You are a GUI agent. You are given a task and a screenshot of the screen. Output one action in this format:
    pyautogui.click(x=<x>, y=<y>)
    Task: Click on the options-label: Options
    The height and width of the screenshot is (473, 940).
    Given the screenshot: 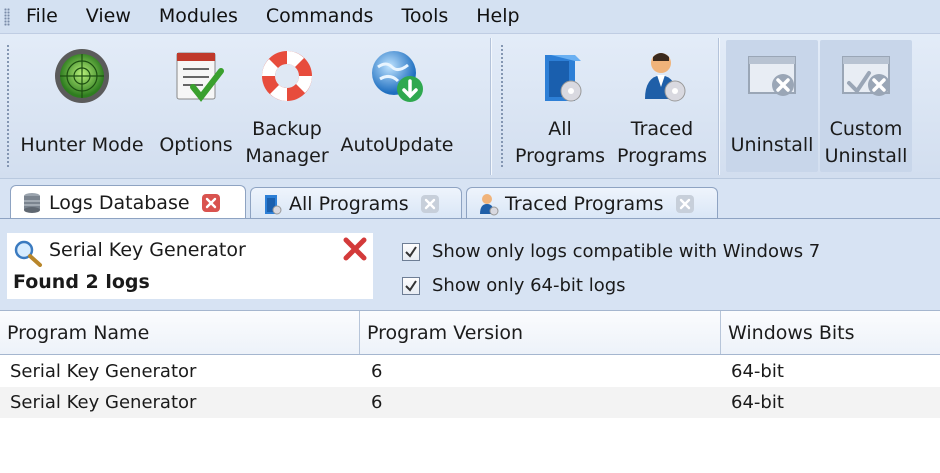 What is the action you would take?
    pyautogui.click(x=196, y=145)
    